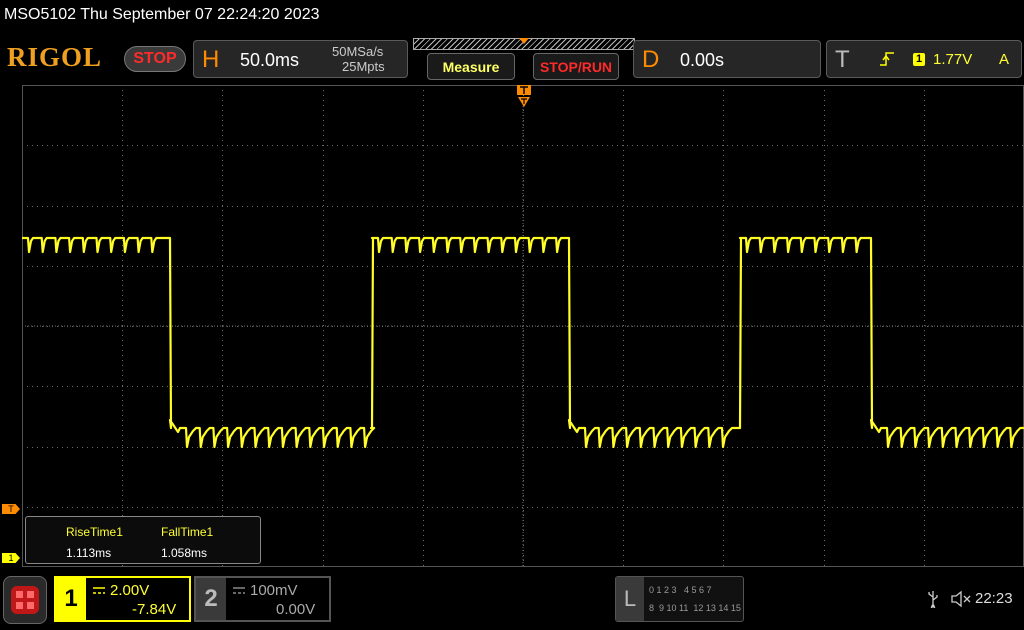  What do you see at coordinates (211, 599) in the screenshot?
I see `ch2-number: 2` at bounding box center [211, 599].